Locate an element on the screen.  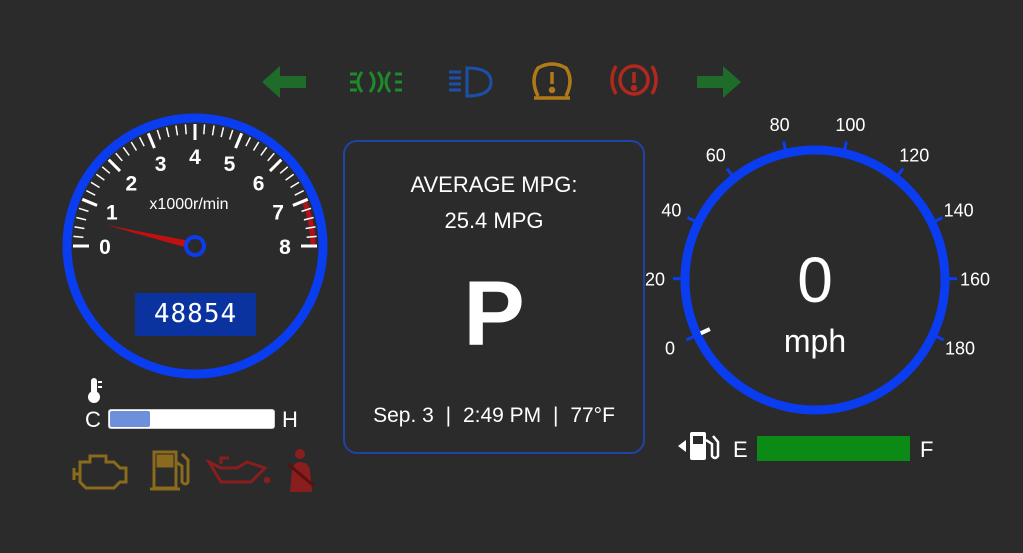
low-fuel-icon is located at coordinates (170, 470).